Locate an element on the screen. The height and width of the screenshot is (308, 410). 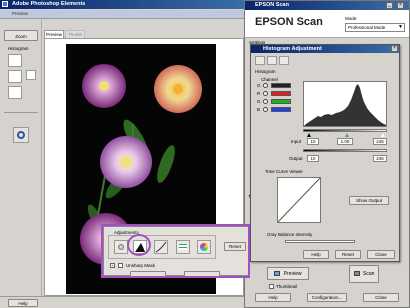
channel-swatch-green is located at coordinates (281, 101).